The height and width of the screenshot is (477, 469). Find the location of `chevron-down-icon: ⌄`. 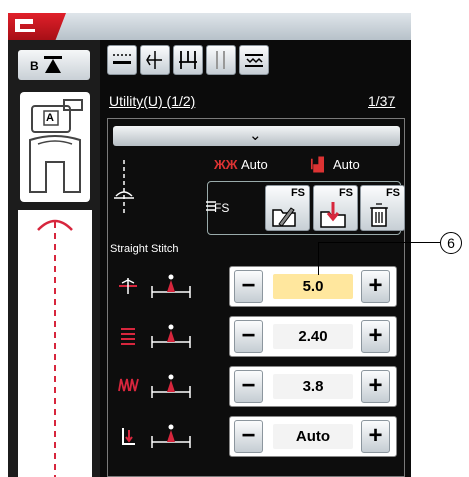

chevron-down-icon: ⌄ is located at coordinates (255, 135).